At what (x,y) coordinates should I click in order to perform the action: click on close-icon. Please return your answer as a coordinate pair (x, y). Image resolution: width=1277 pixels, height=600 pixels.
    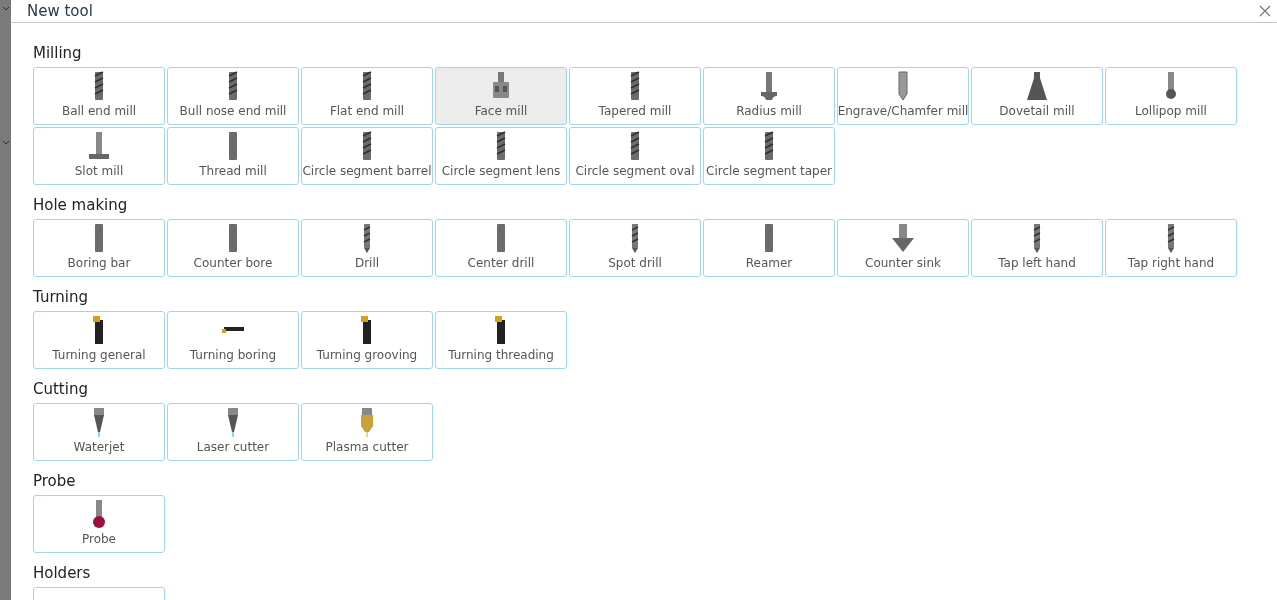
    Looking at the image, I should click on (1265, 11).